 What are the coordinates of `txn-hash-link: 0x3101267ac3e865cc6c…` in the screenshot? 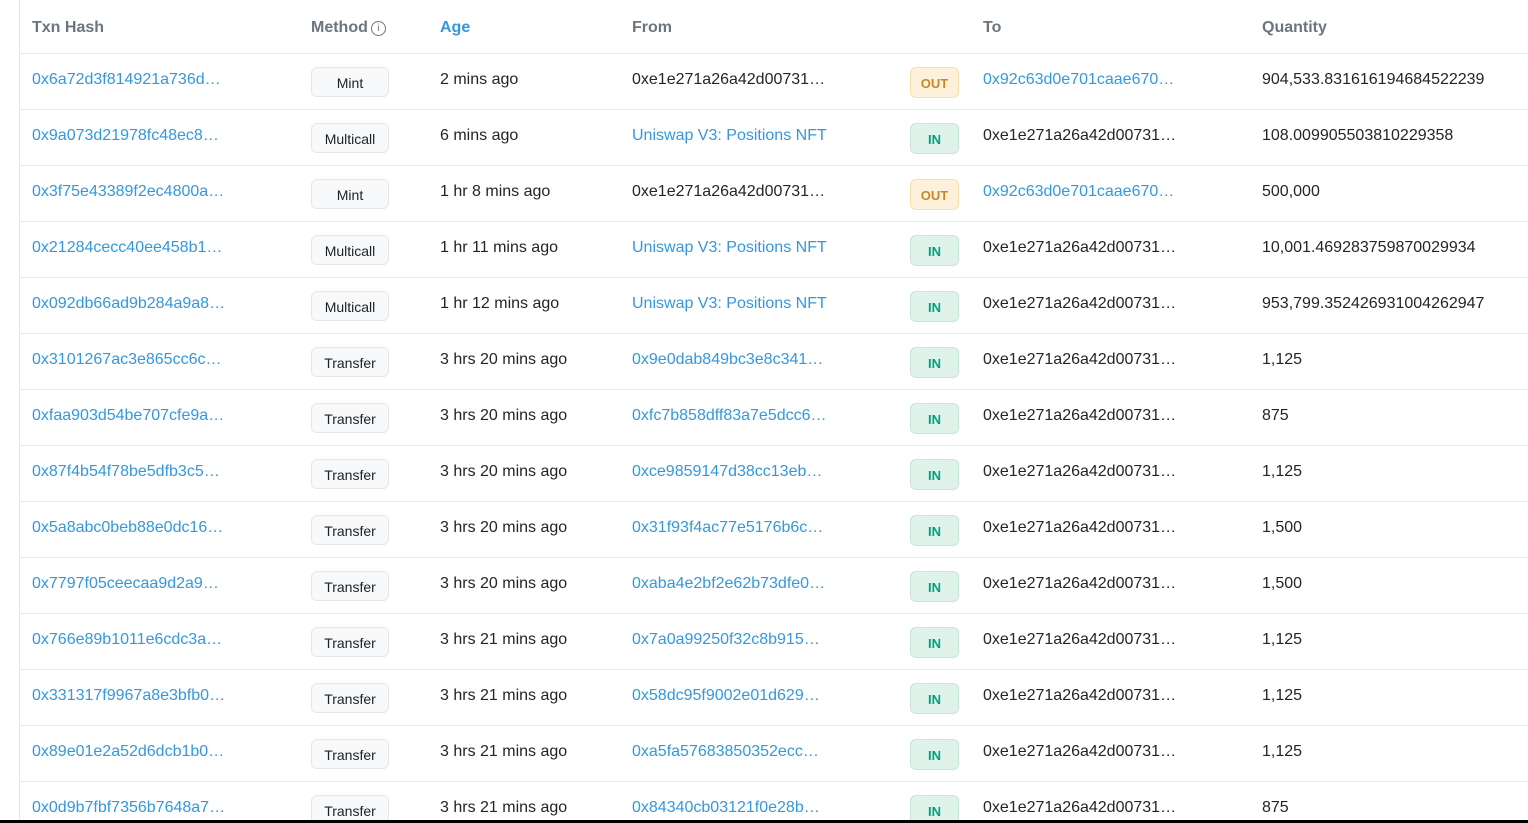 It's located at (126, 360).